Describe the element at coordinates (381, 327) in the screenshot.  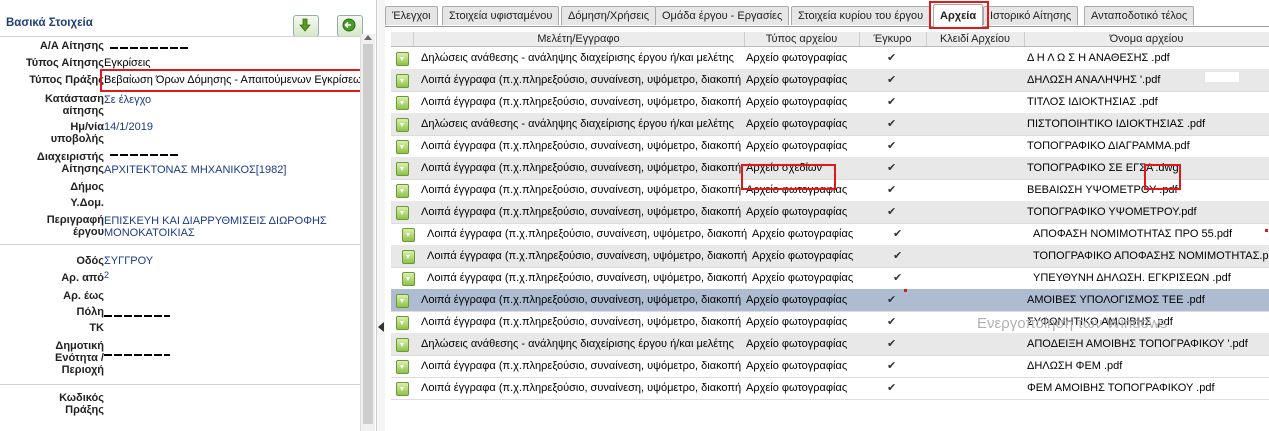
I see `collapse-arrow-icon` at that location.